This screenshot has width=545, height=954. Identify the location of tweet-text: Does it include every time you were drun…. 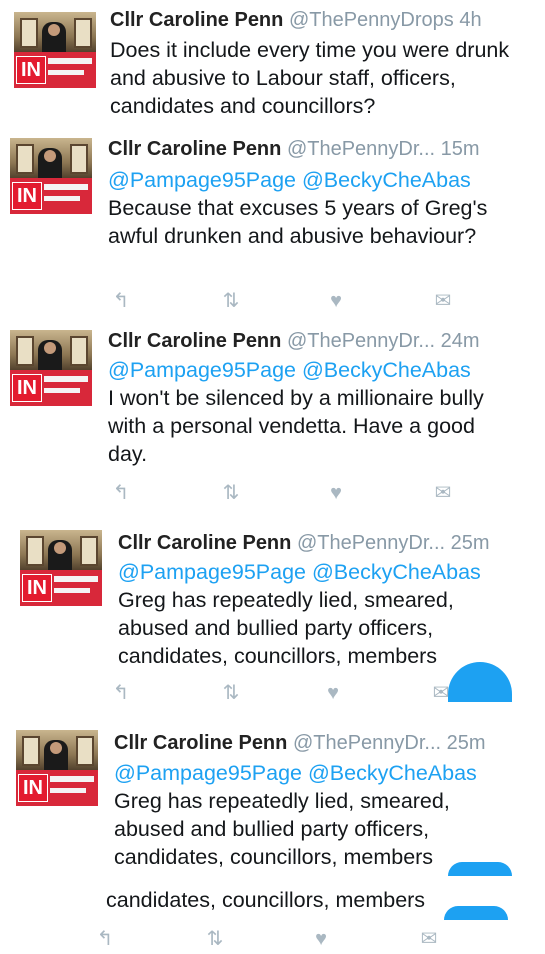
(310, 78).